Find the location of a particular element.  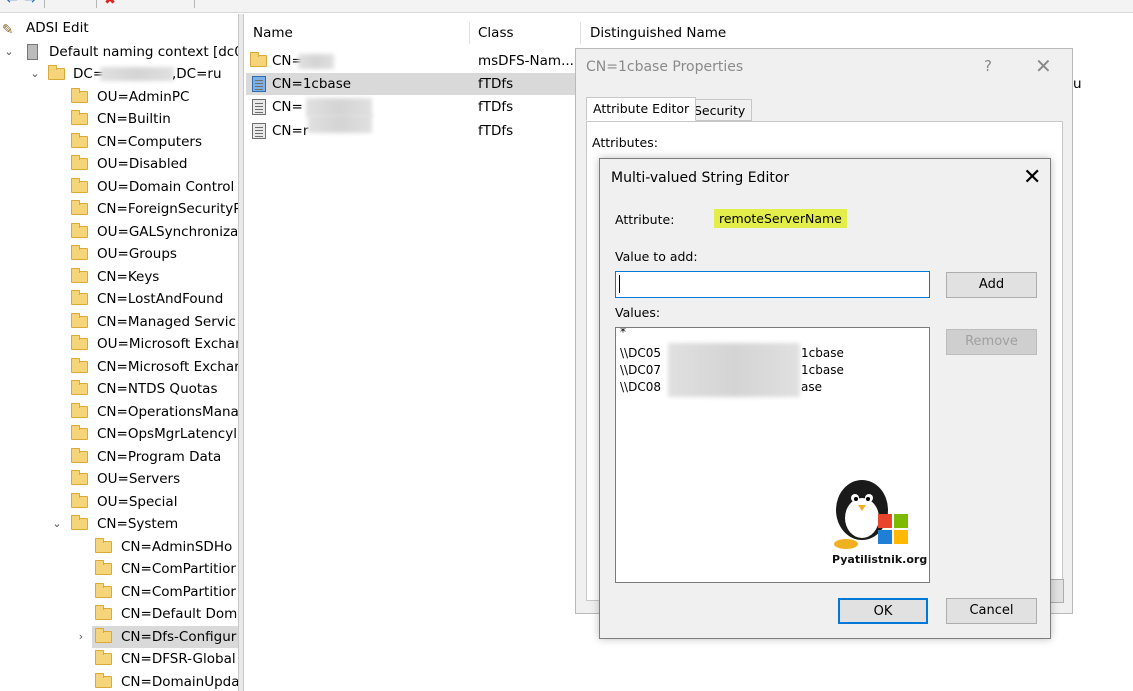

column-header-name: Name is located at coordinates (273, 33).